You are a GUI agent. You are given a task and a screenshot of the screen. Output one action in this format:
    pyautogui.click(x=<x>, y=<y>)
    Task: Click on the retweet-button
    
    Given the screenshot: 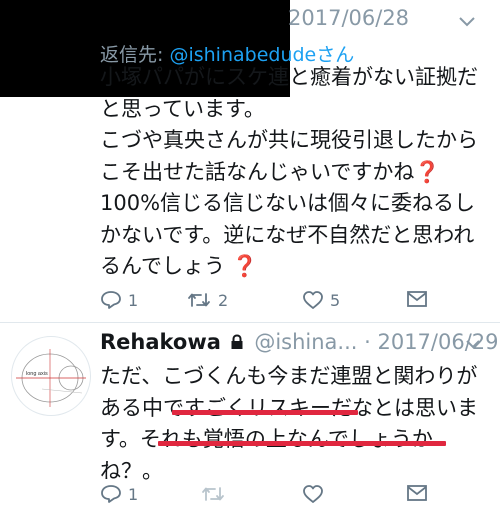 What is the action you would take?
    pyautogui.click(x=213, y=494)
    